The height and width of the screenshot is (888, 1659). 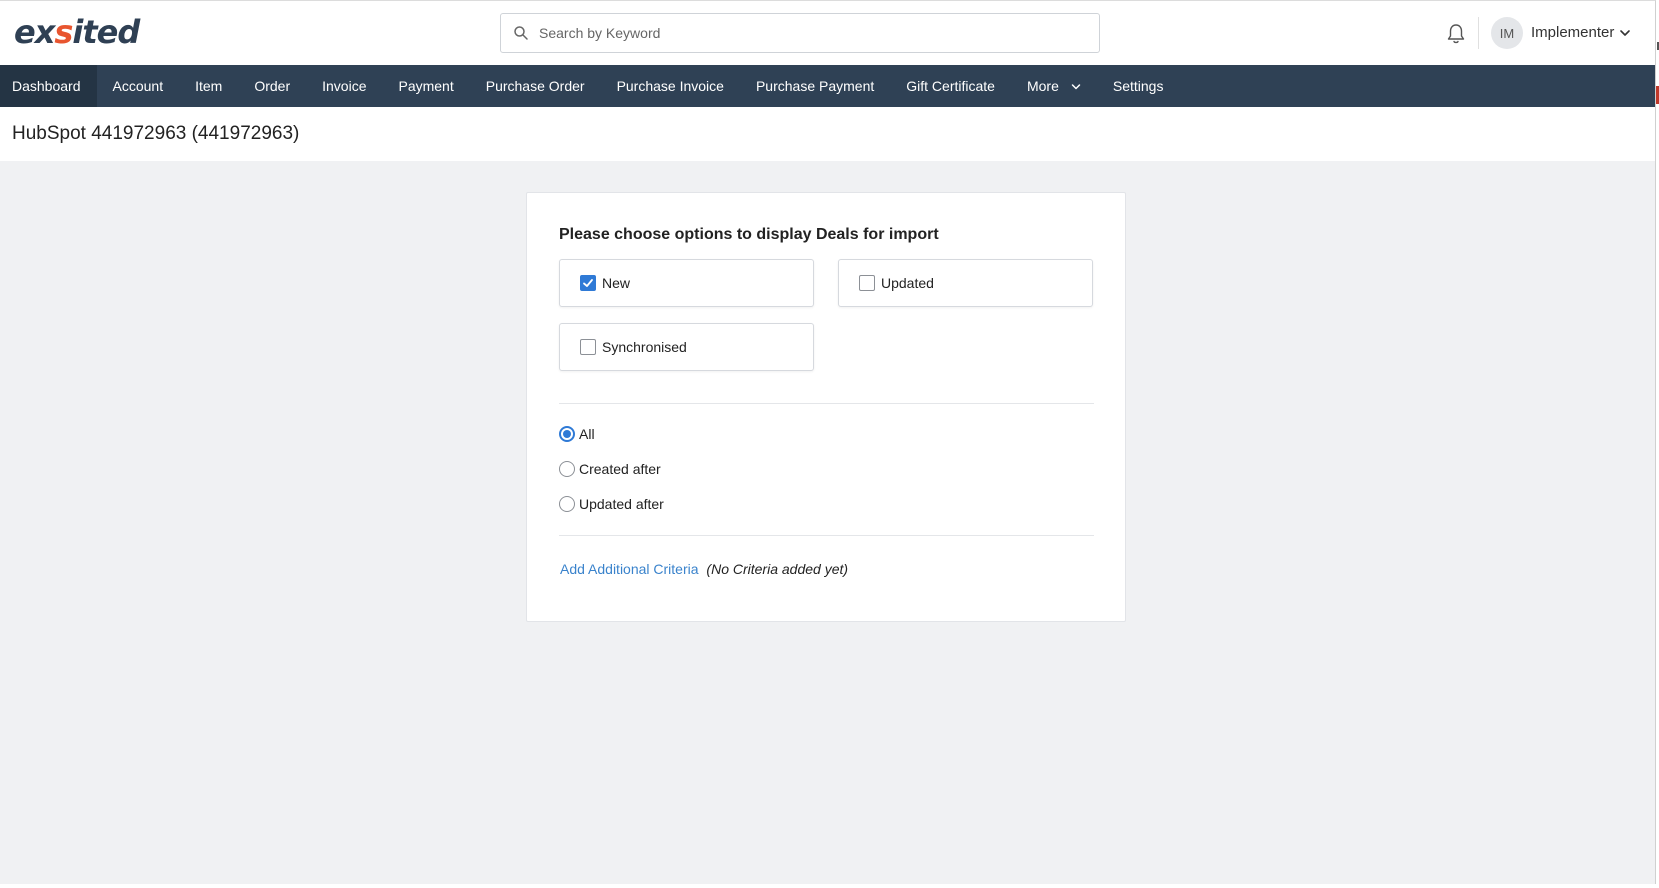 I want to click on search-box, so click(x=800, y=33).